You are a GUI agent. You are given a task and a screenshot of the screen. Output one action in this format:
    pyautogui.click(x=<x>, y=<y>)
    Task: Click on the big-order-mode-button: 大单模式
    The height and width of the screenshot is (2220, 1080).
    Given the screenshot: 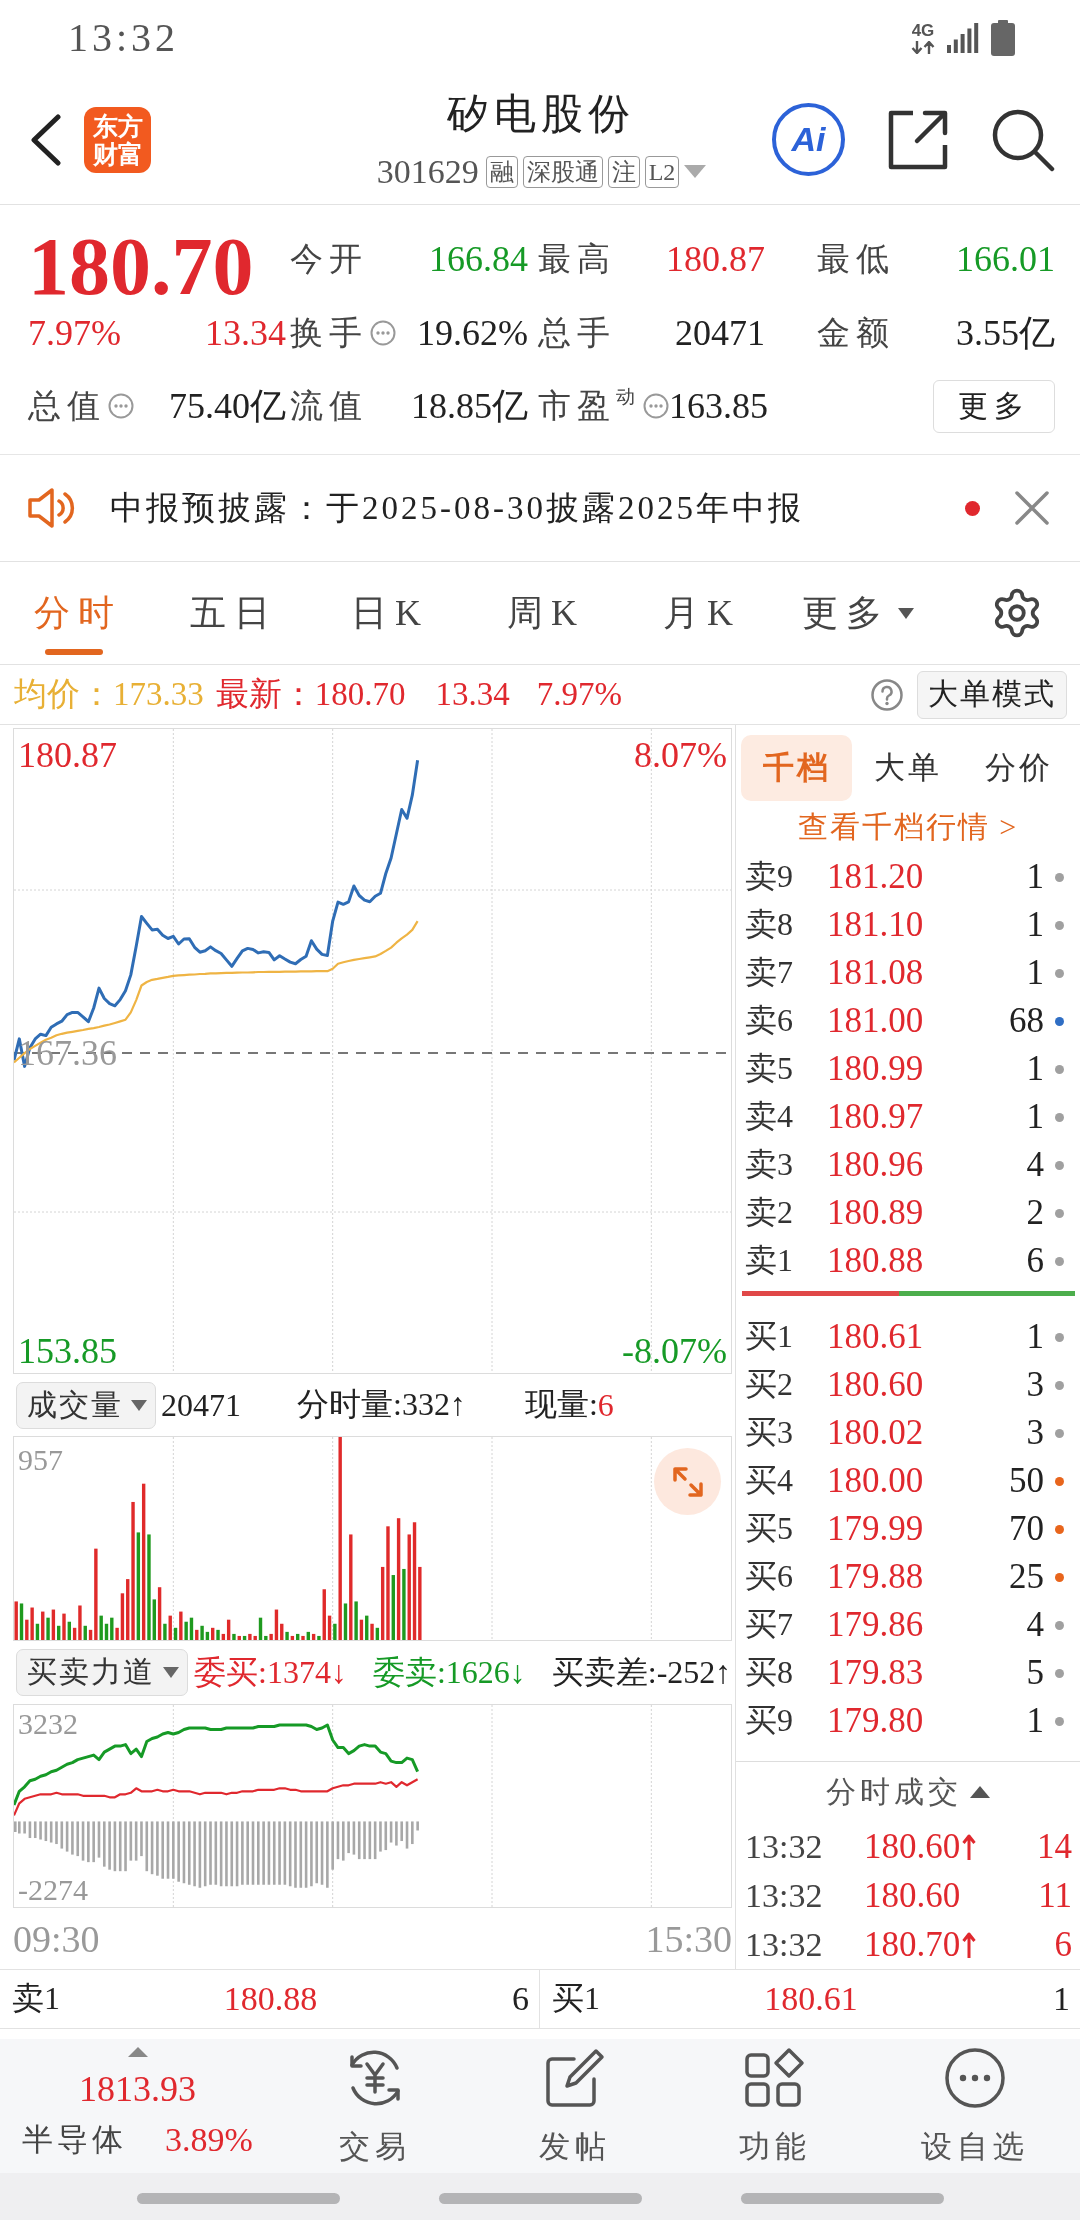 What is the action you would take?
    pyautogui.click(x=992, y=694)
    